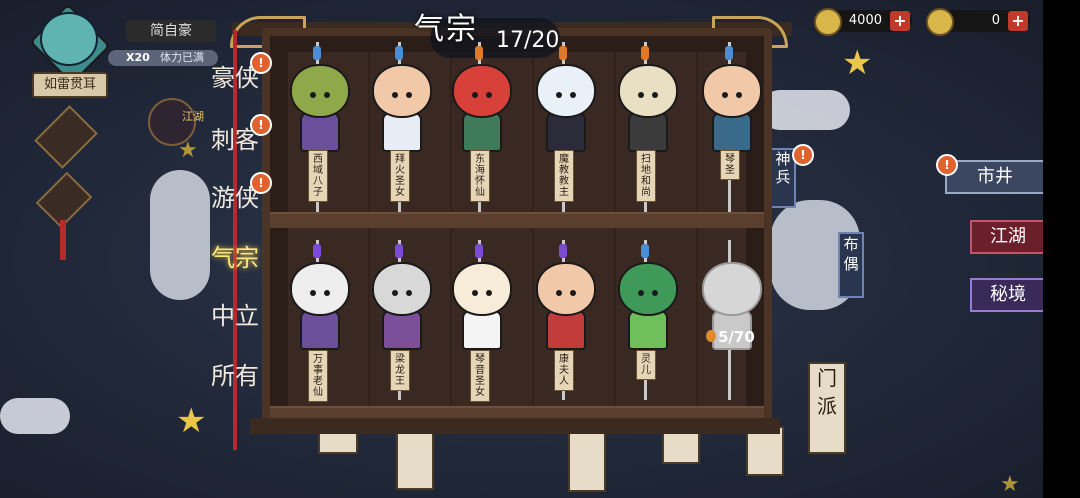  What do you see at coordinates (66, 137) in the screenshot?
I see `charm-icon` at bounding box center [66, 137].